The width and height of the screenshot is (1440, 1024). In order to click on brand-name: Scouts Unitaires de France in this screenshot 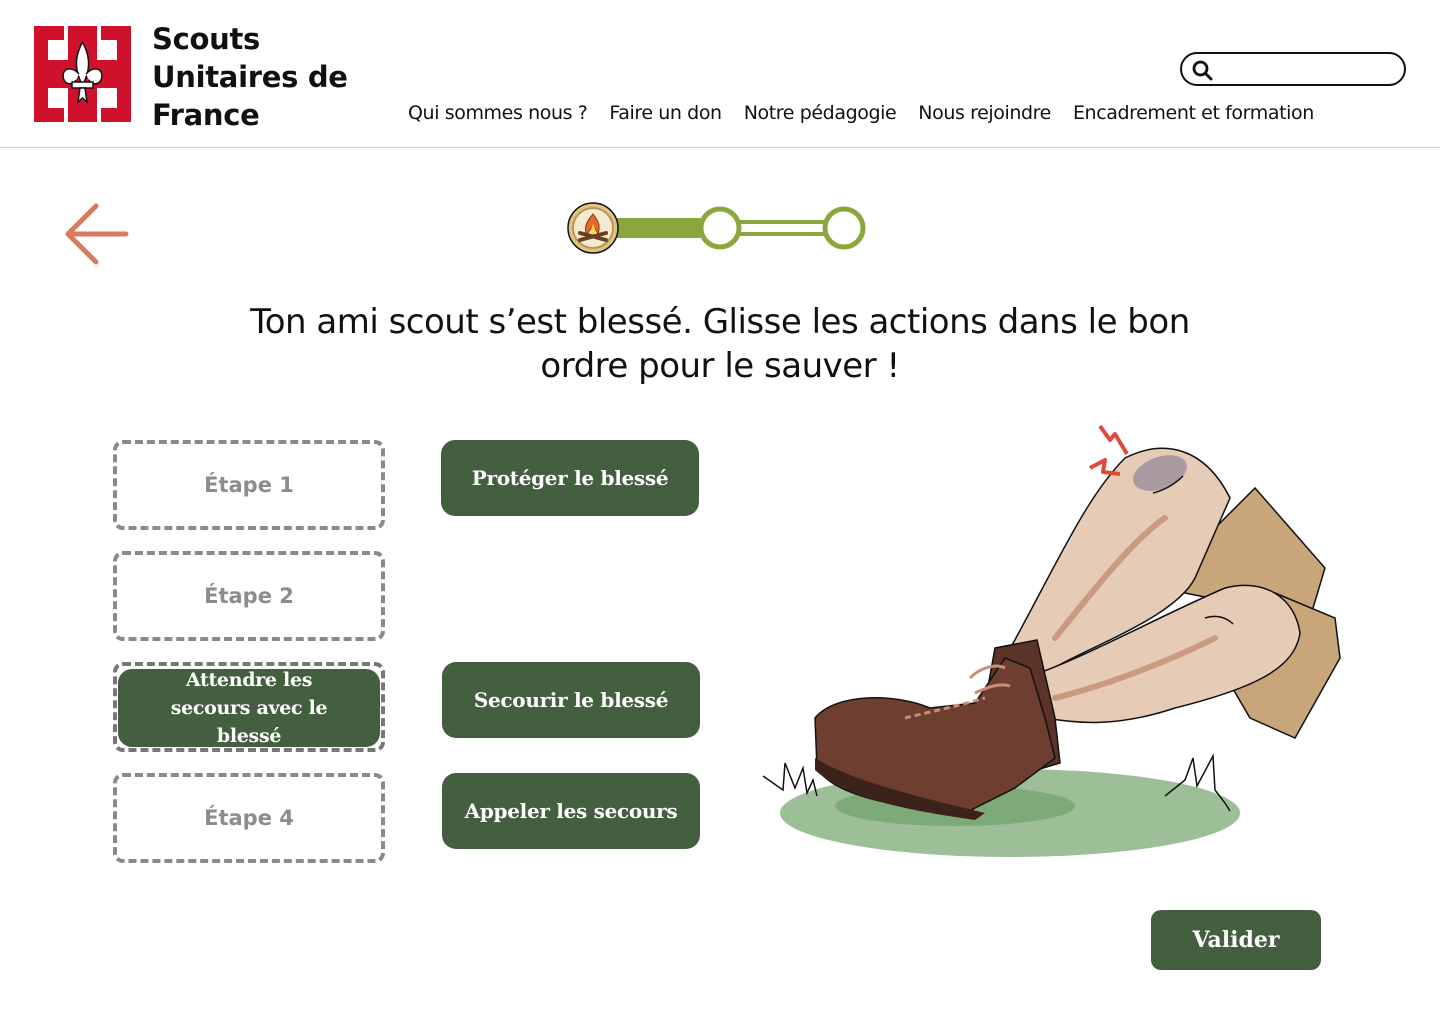, I will do `click(250, 77)`.